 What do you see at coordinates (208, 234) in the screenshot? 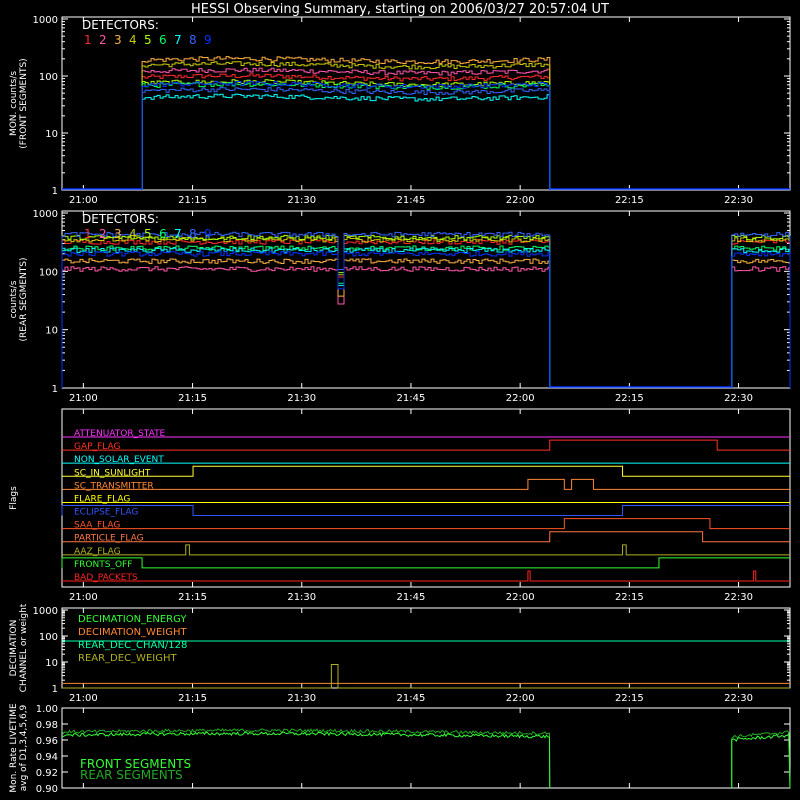
I see `rear-legend-entry: 9` at bounding box center [208, 234].